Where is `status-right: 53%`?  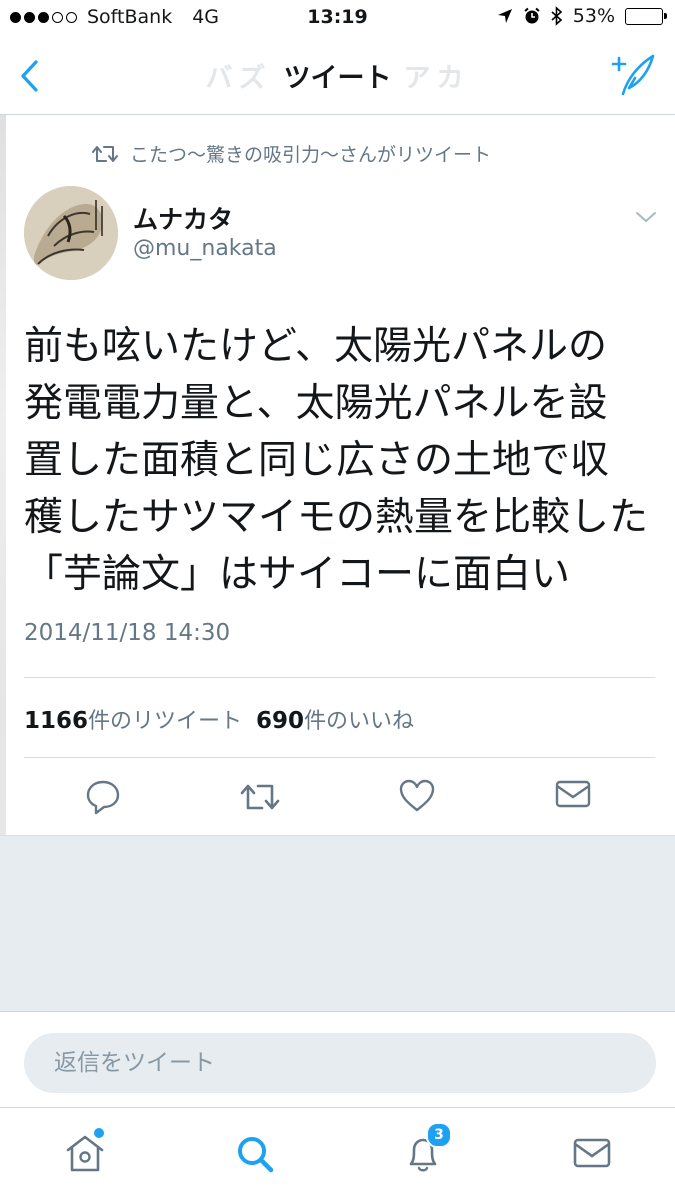
status-right: 53% is located at coordinates (582, 16).